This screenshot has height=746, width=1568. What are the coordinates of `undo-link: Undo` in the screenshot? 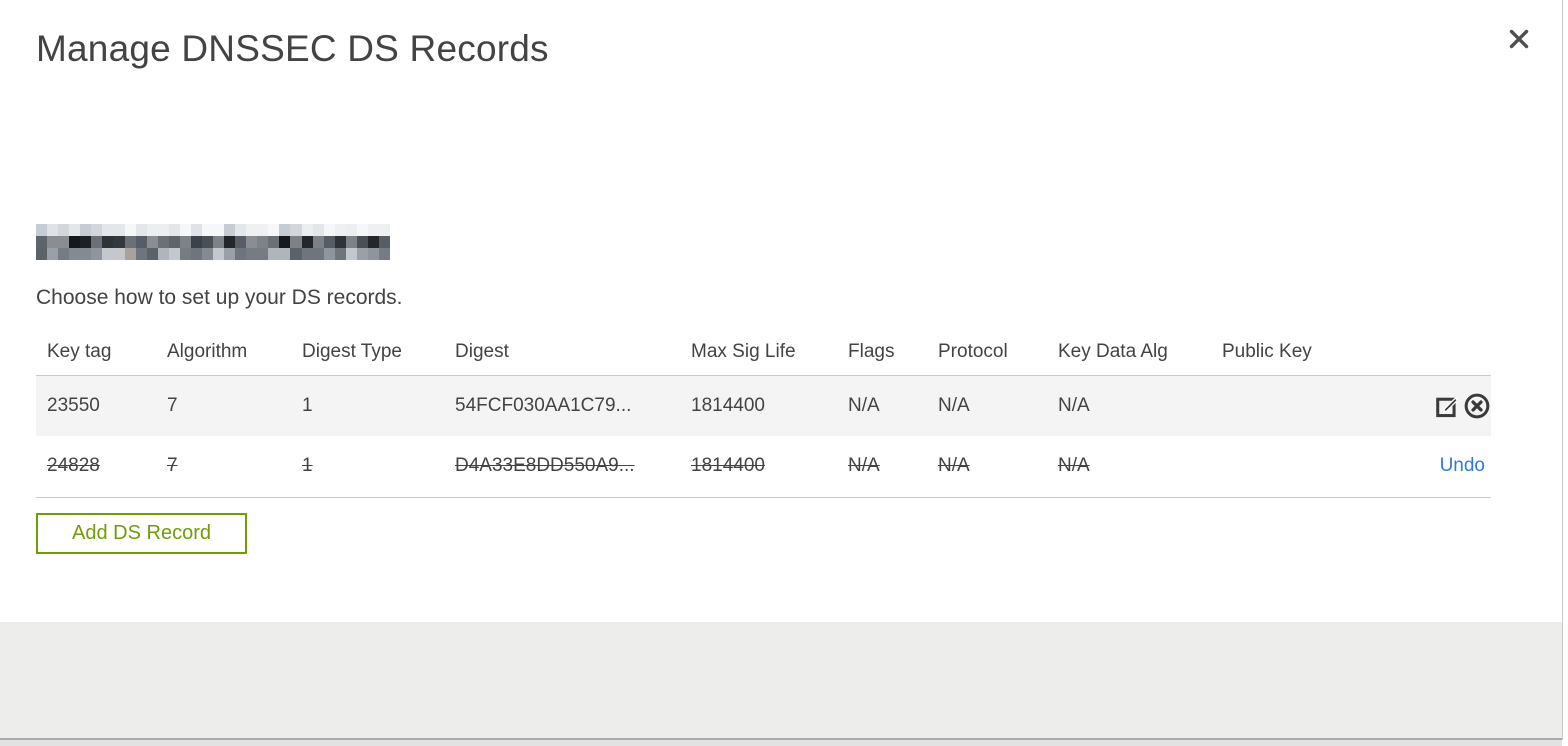 It's located at (1465, 465).